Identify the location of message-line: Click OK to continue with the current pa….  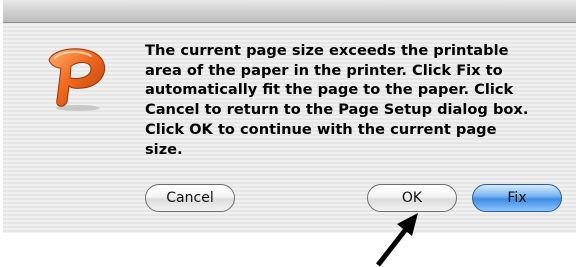
(321, 129).